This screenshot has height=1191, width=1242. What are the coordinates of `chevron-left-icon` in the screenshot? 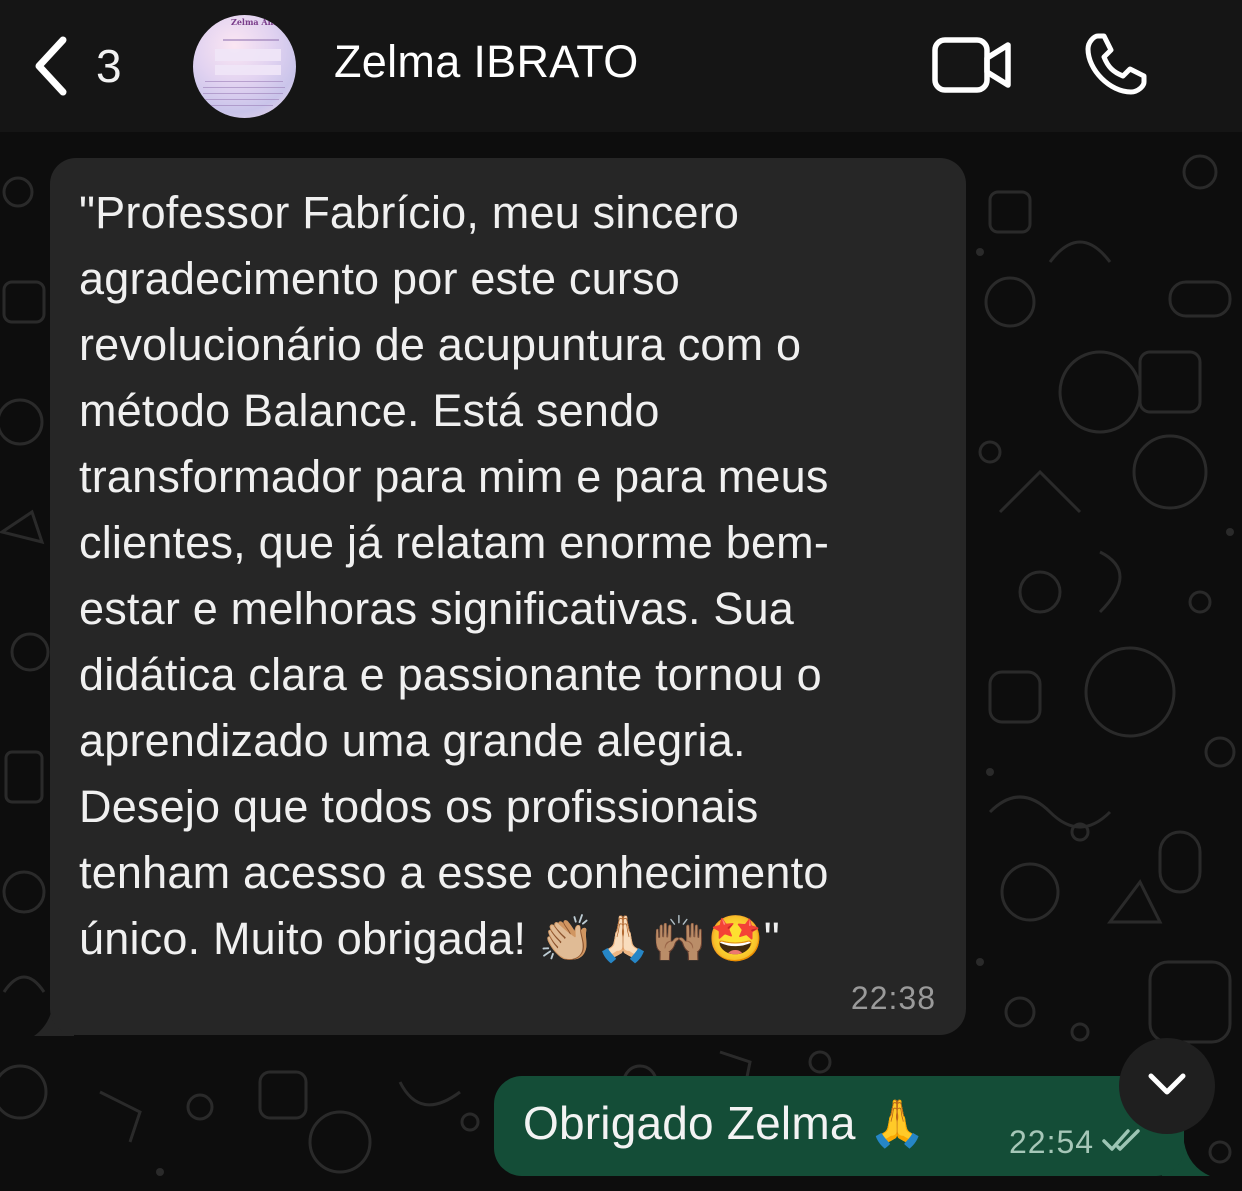 It's located at (50, 66).